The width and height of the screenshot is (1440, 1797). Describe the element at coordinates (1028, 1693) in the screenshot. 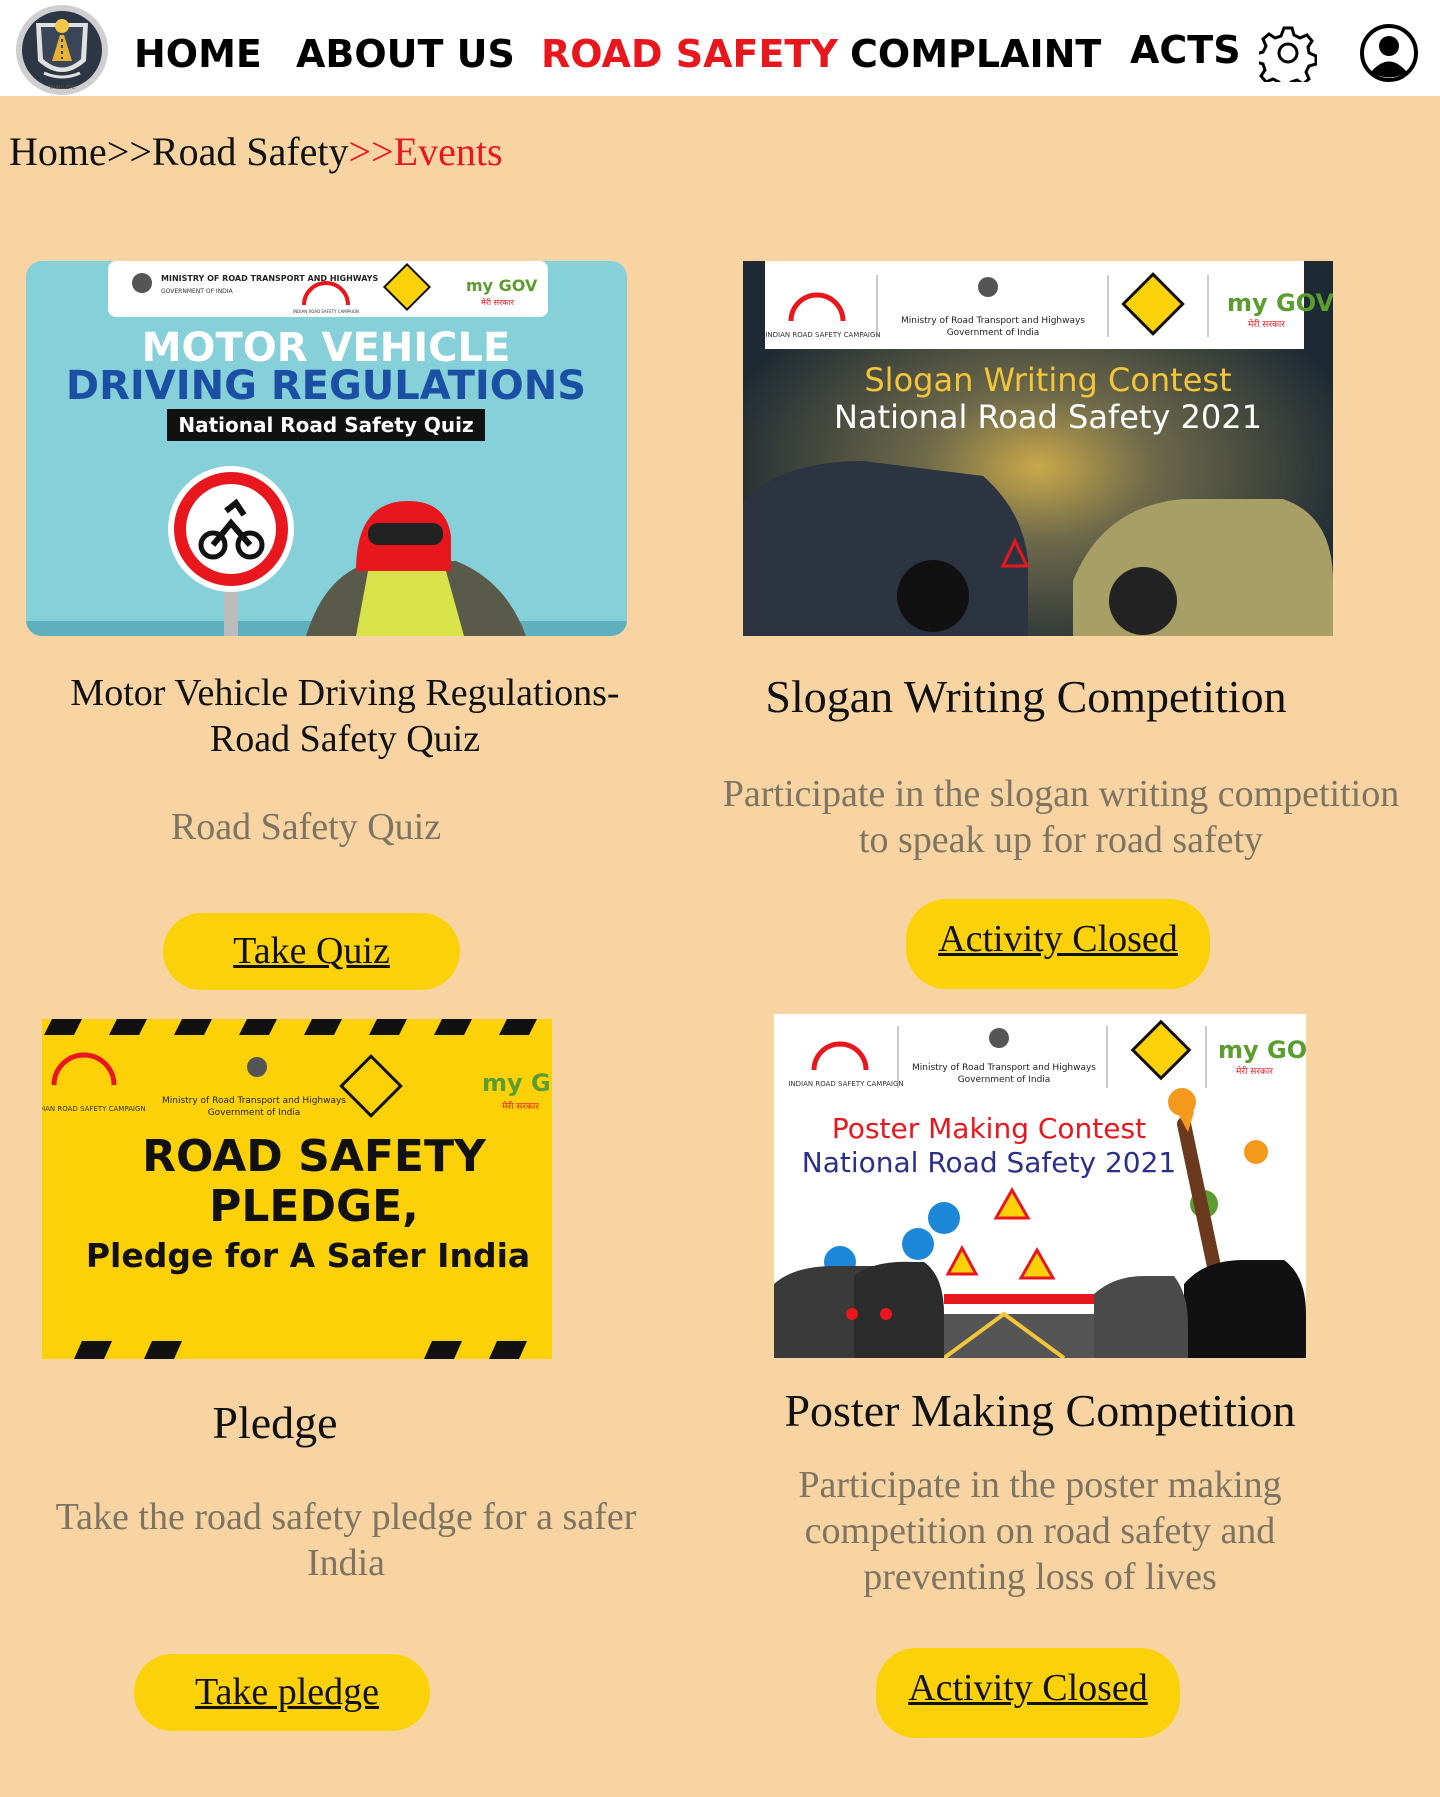

I see `poster-activity-closed-button: Activity Closed` at that location.